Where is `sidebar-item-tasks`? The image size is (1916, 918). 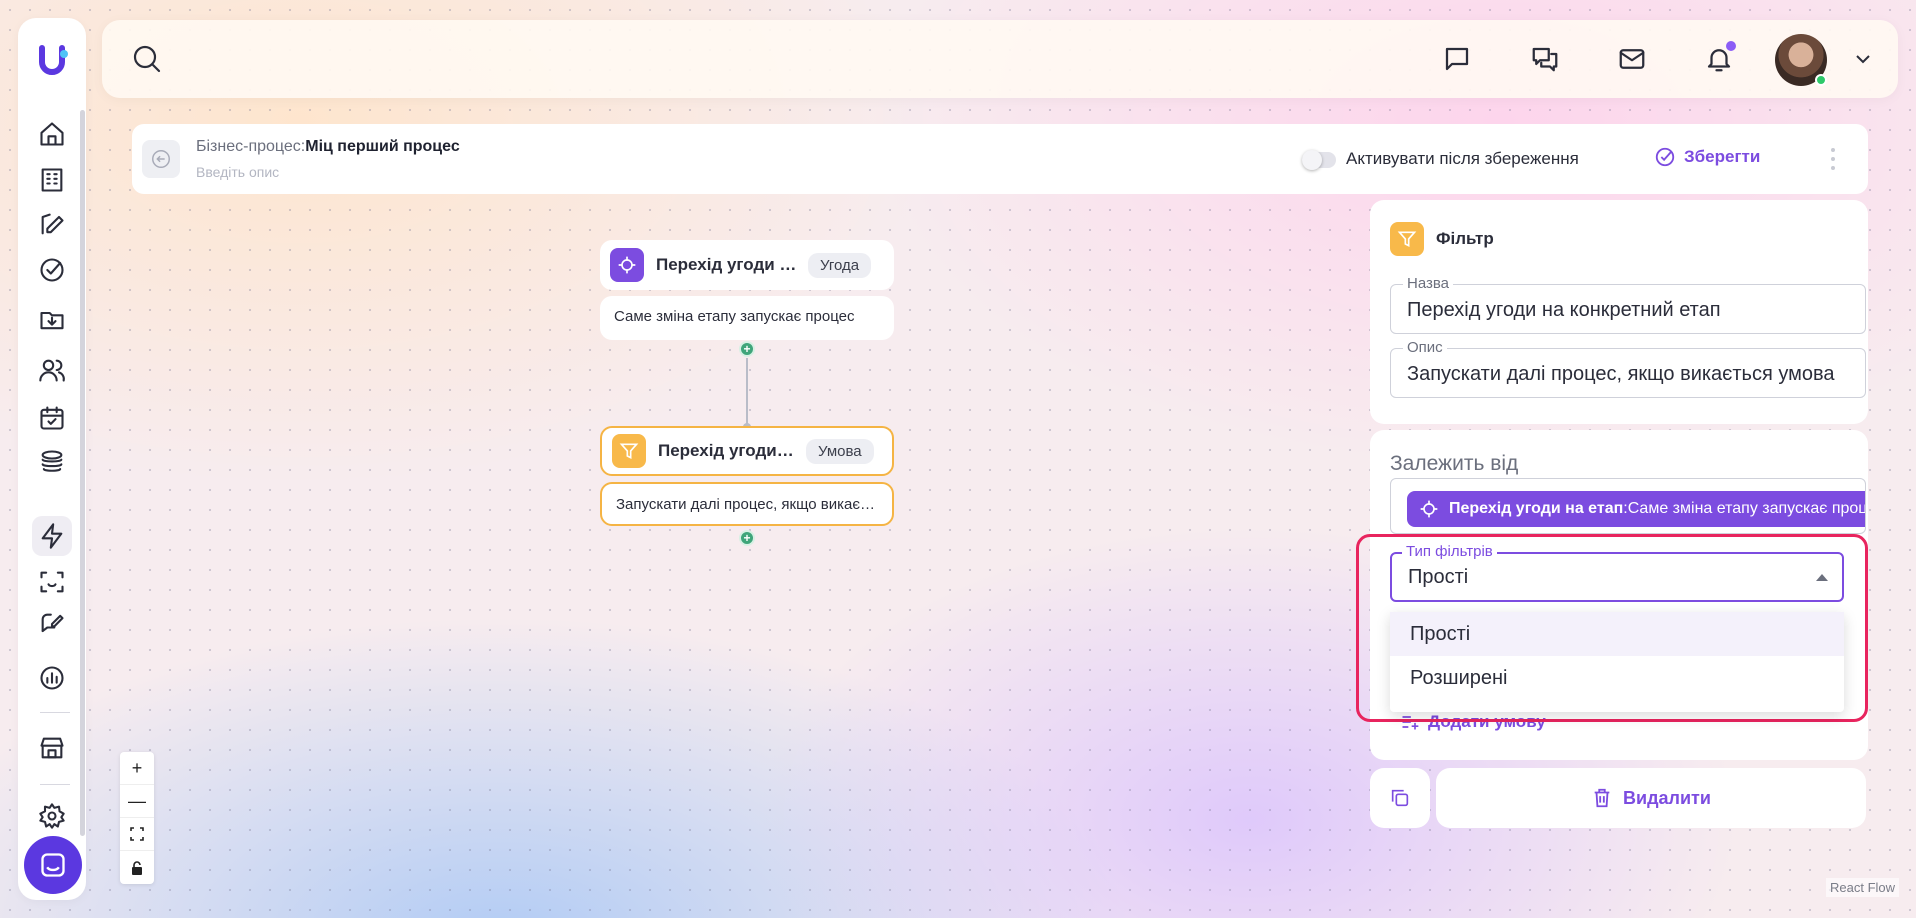
sidebar-item-tasks is located at coordinates (52, 270).